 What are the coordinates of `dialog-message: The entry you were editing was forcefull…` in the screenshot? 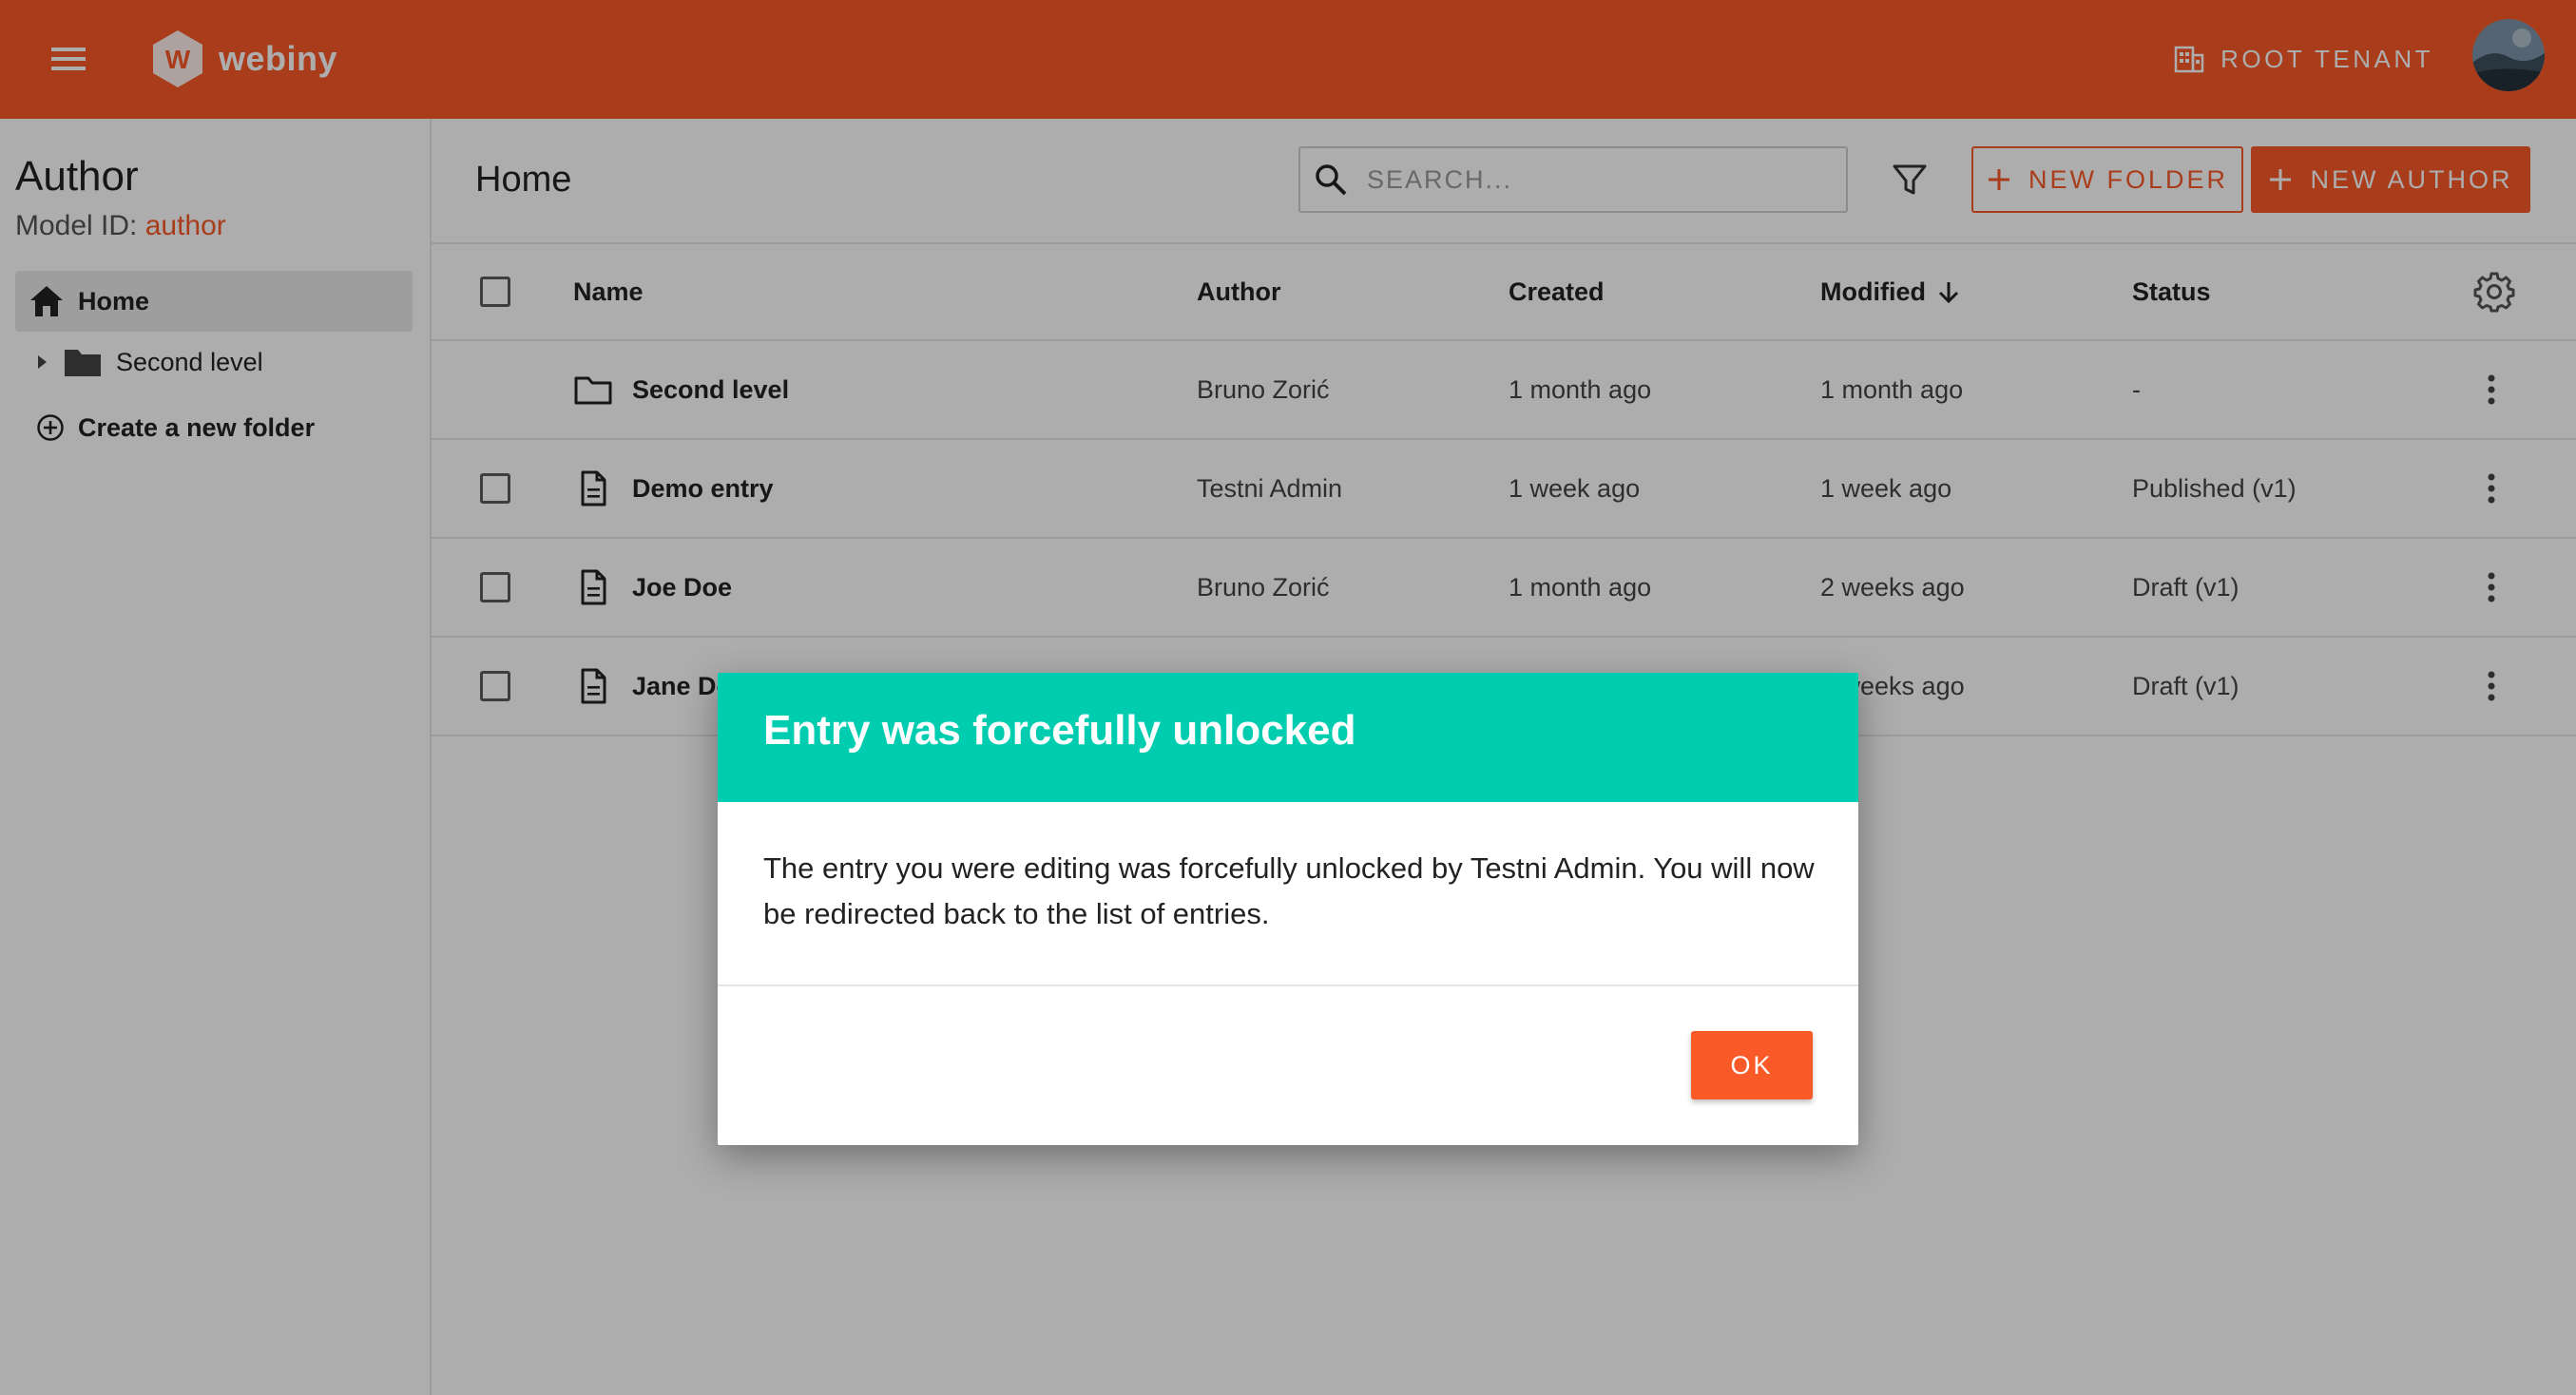 It's located at (1289, 891).